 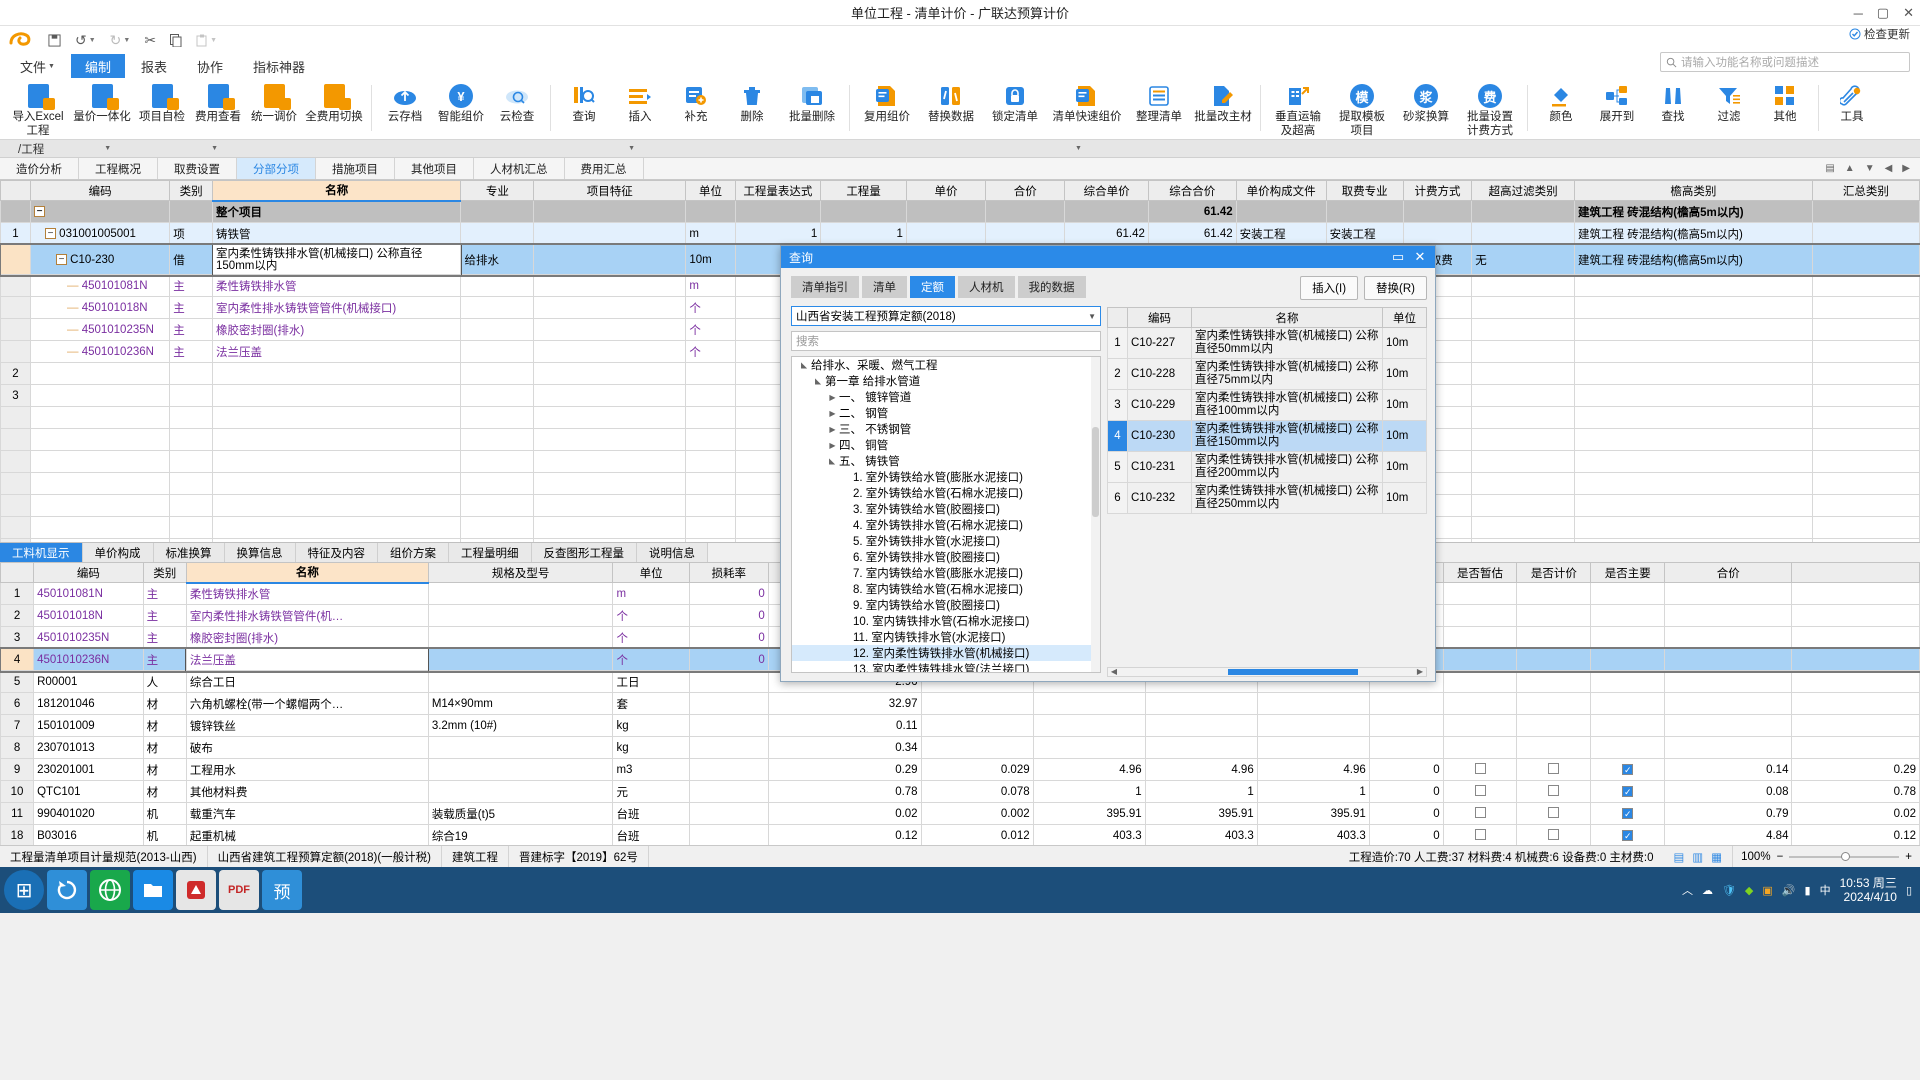 I want to click on cell-pmode, so click(x=1437, y=233).